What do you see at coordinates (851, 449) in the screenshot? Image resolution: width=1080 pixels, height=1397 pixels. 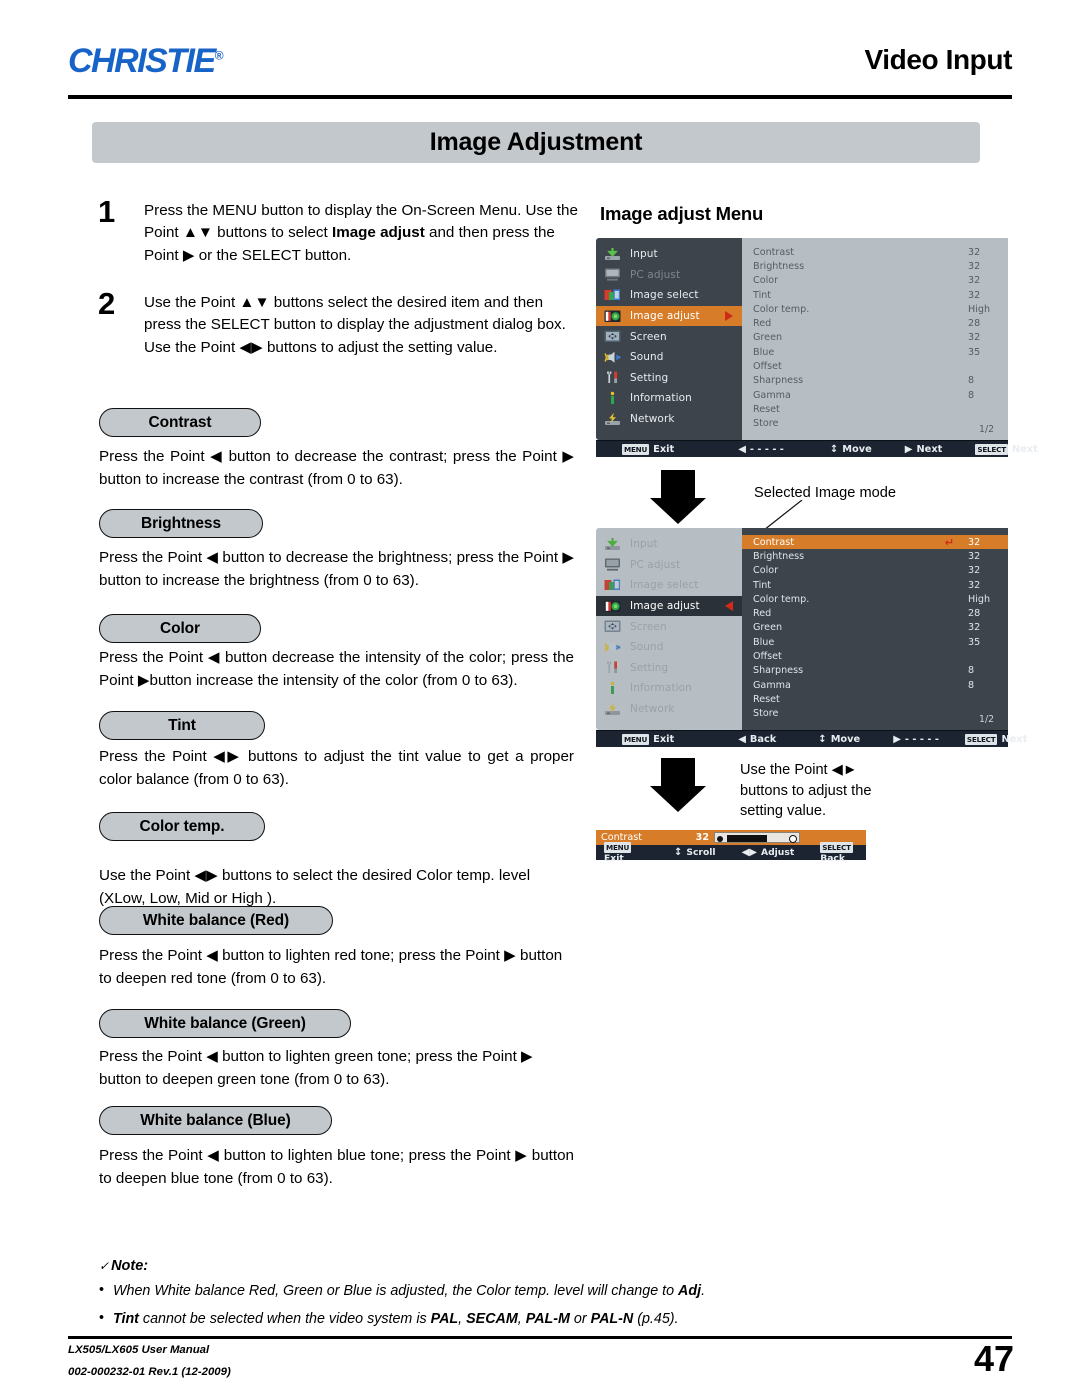 I see `osd1-hint-move: ↕ Move` at bounding box center [851, 449].